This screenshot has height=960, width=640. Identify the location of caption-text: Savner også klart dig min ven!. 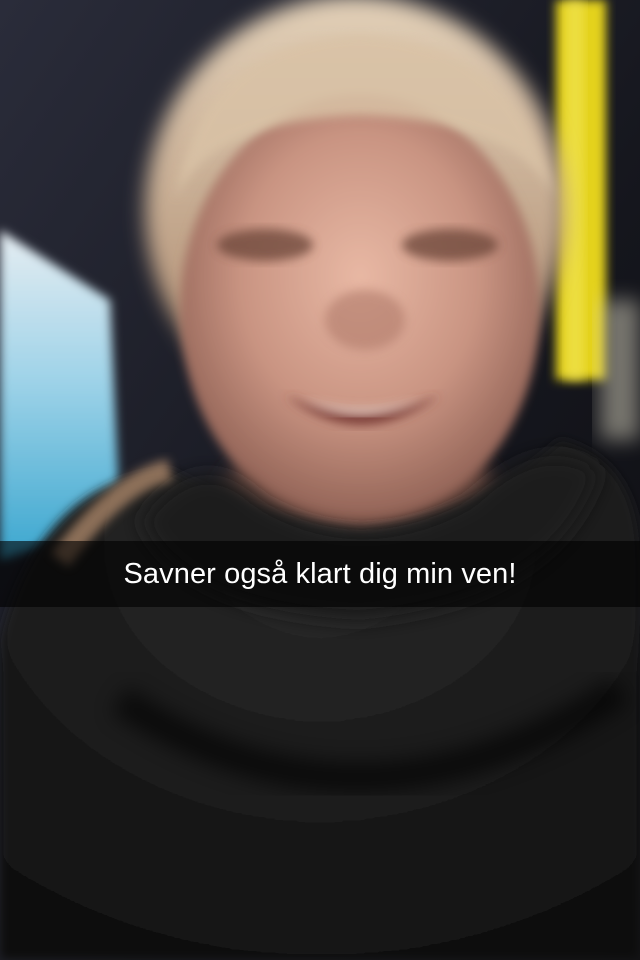
(320, 573).